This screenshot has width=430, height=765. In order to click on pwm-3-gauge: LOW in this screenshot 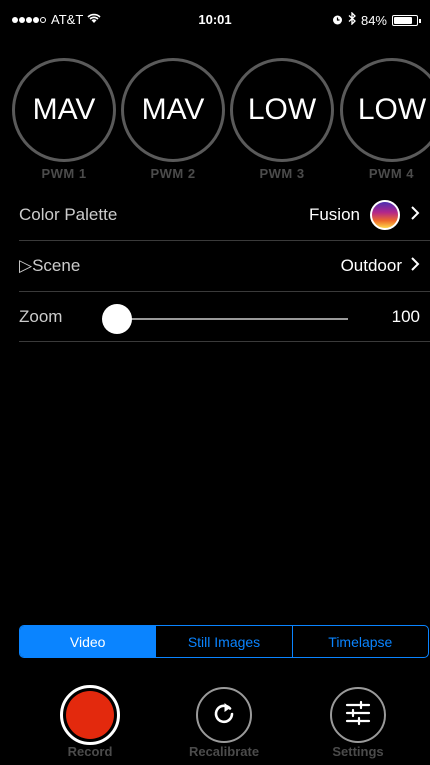, I will do `click(282, 110)`.